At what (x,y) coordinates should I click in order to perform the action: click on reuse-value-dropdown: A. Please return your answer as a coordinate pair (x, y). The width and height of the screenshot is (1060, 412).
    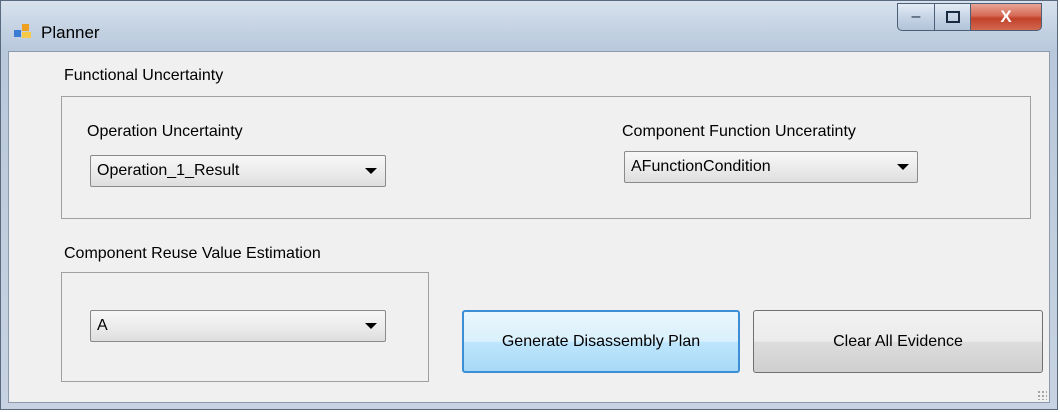
    Looking at the image, I should click on (238, 326).